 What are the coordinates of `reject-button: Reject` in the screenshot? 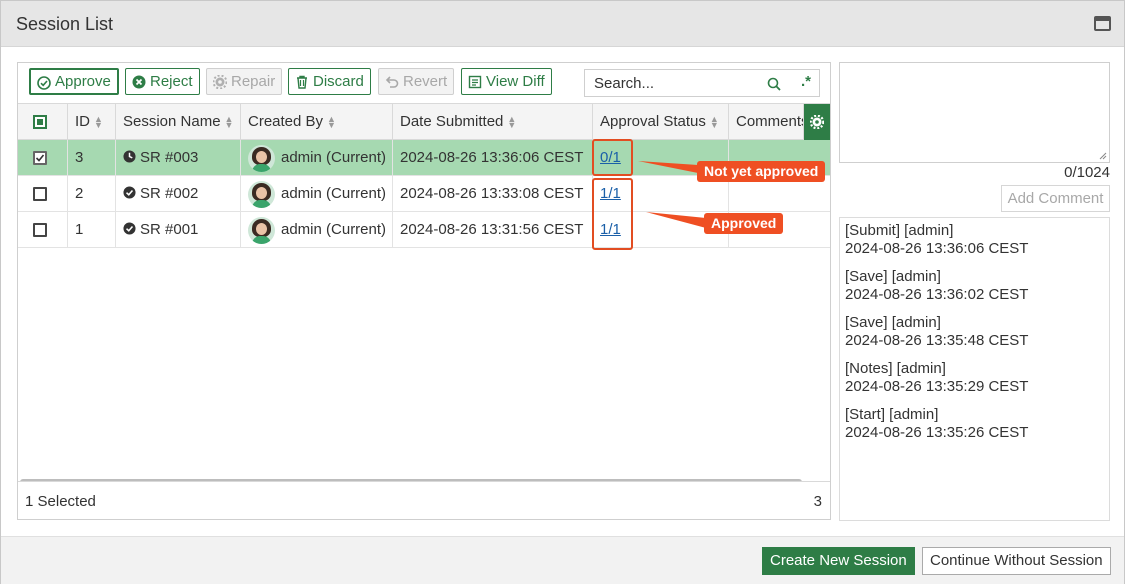 It's located at (162, 81).